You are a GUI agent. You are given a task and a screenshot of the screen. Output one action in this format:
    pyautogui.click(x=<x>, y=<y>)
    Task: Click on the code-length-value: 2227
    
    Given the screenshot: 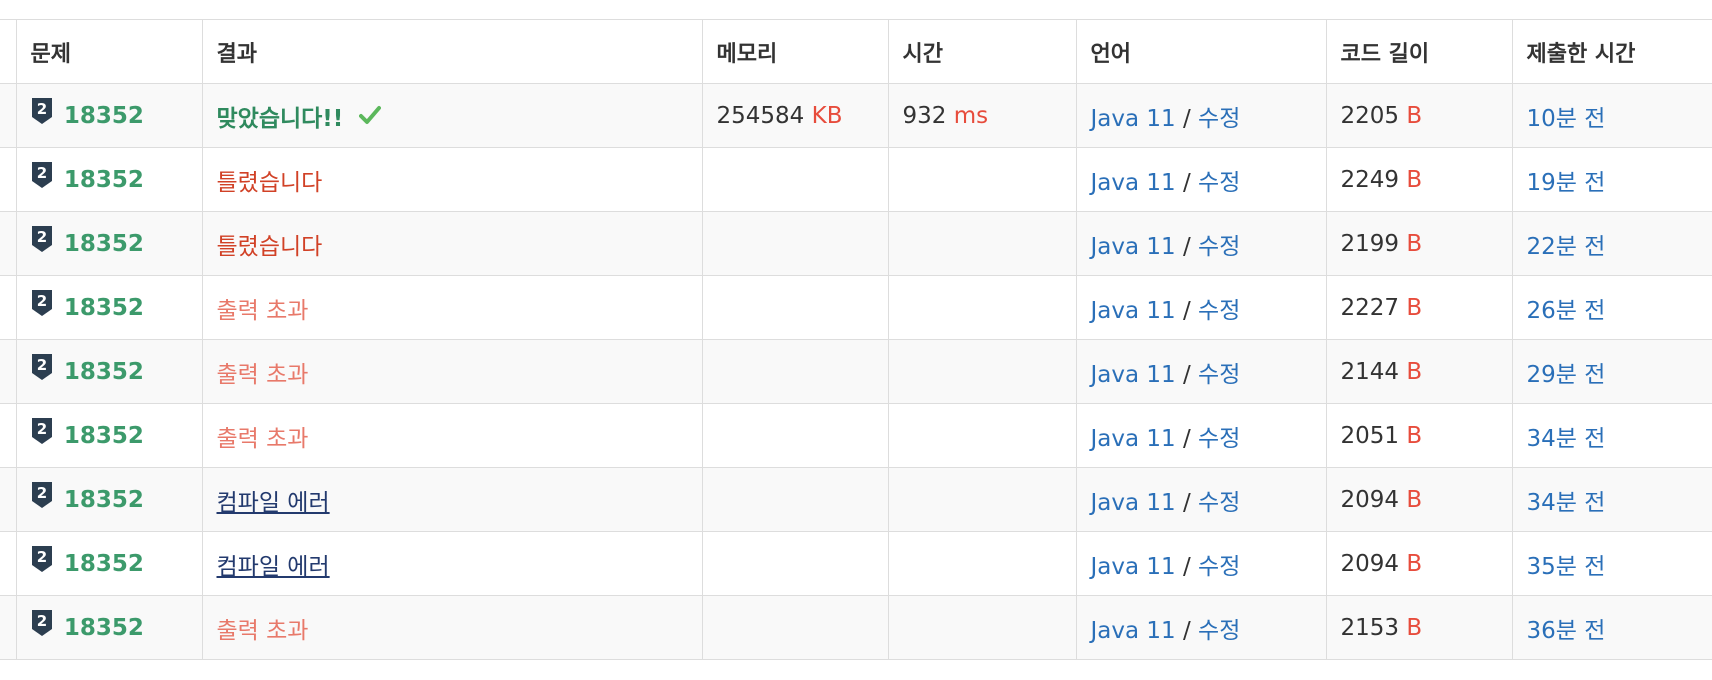 What is the action you would take?
    pyautogui.click(x=1370, y=307)
    